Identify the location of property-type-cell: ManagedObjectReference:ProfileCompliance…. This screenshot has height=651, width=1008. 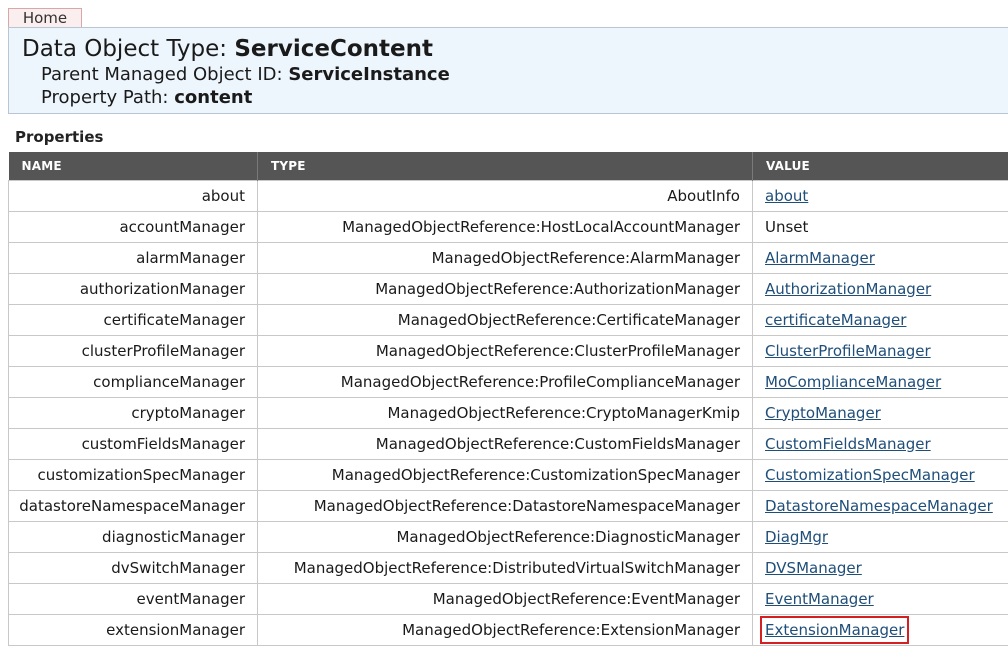
(505, 381).